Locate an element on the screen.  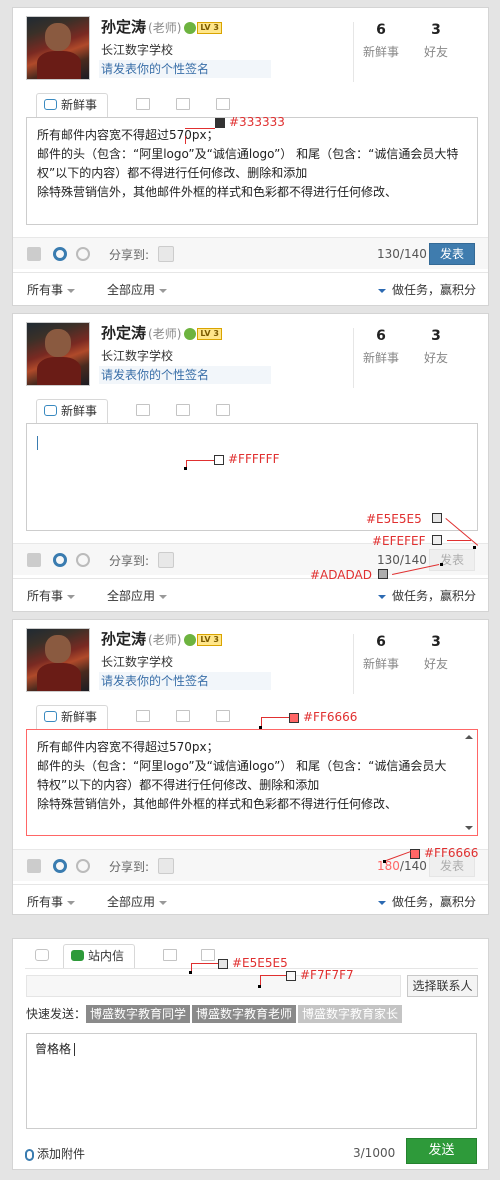
tab-mail: 站内信 is located at coordinates (99, 956).